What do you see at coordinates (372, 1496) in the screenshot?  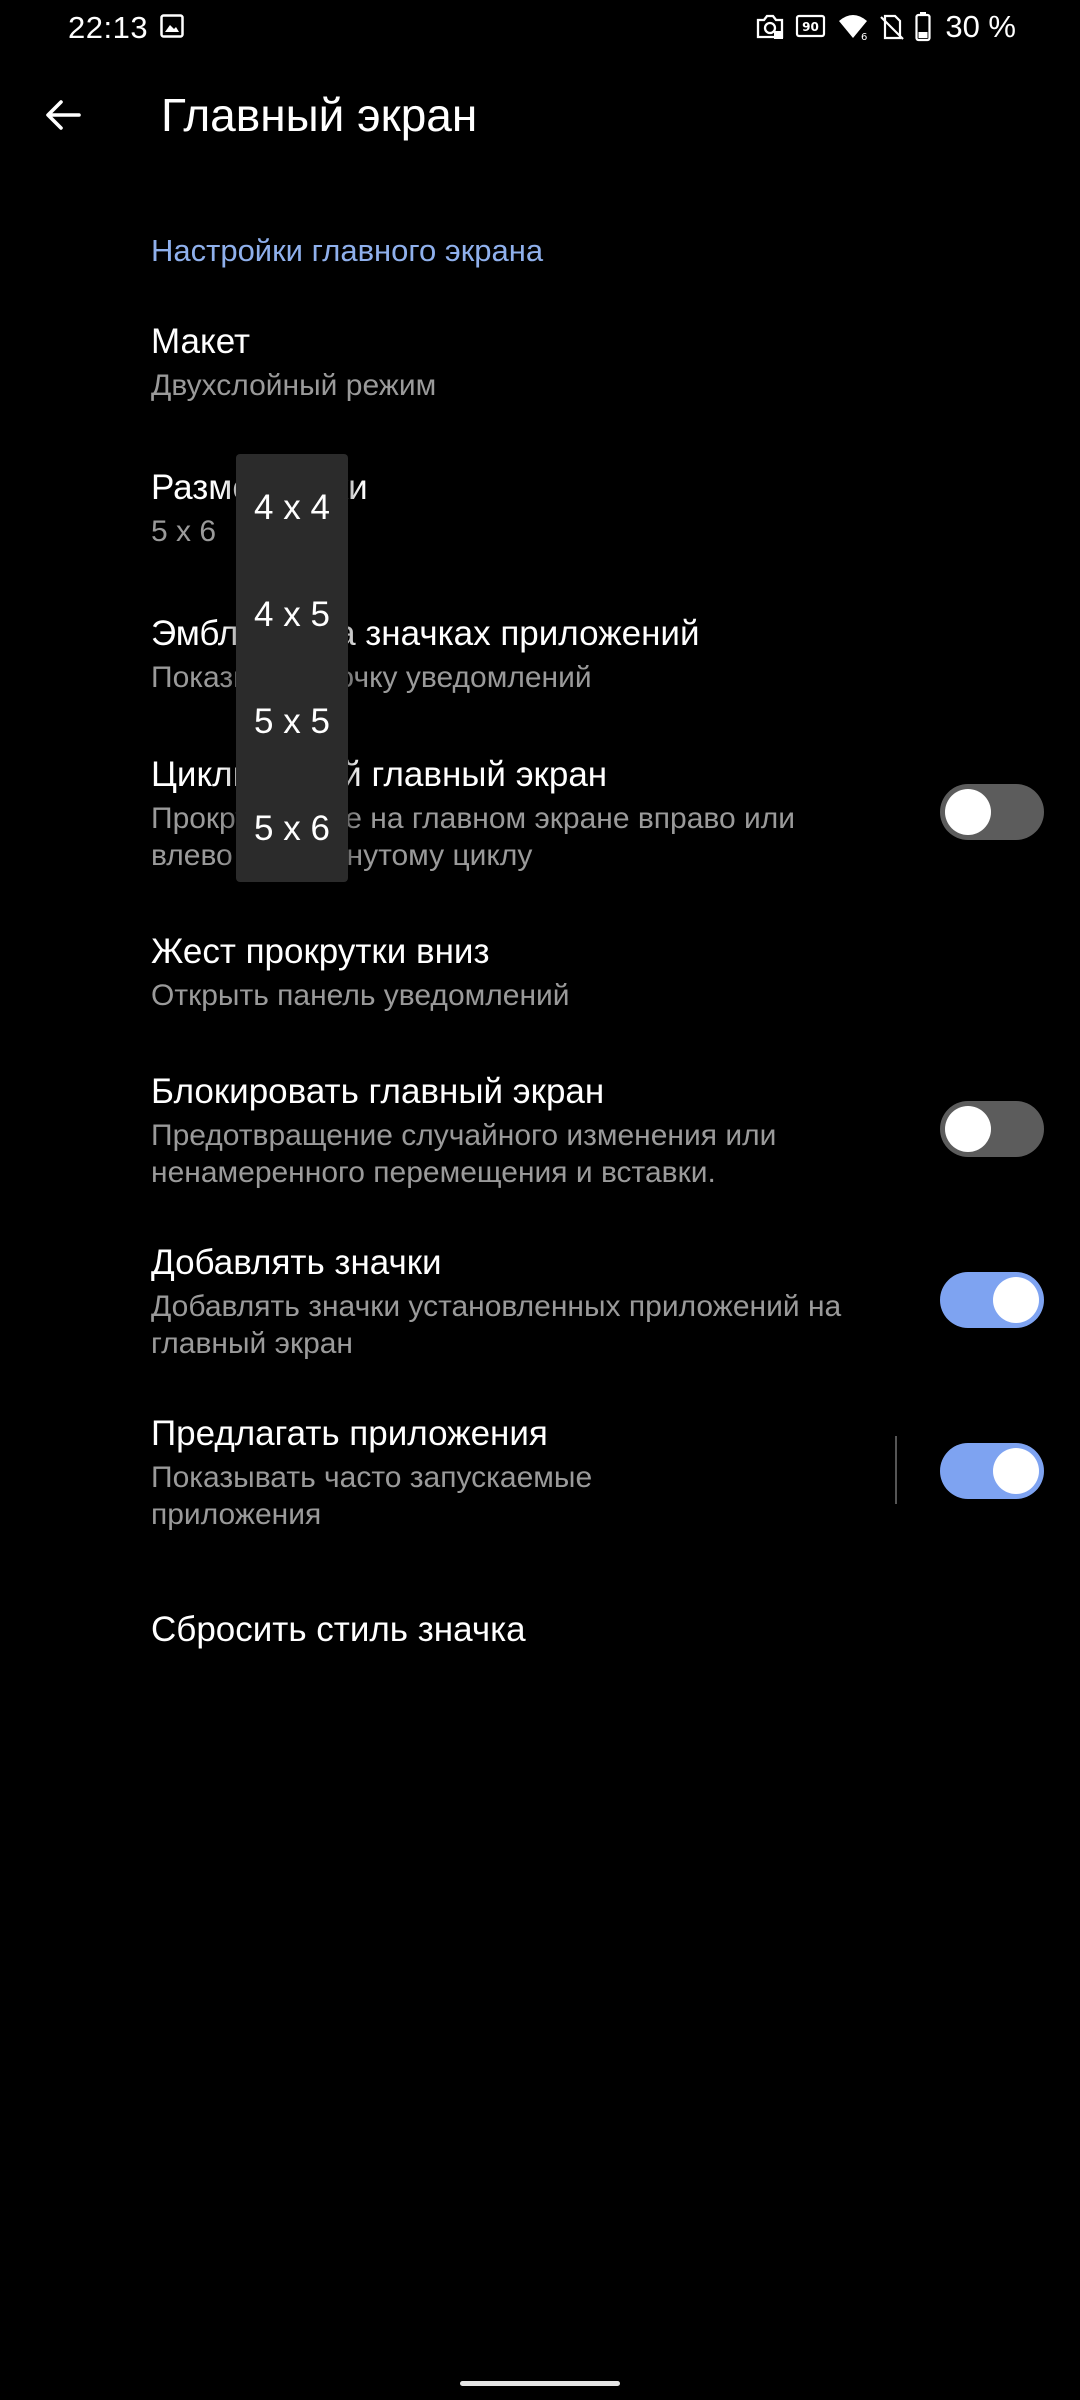 I see `setting-summary: Показывать часто запускаемые приложения` at bounding box center [372, 1496].